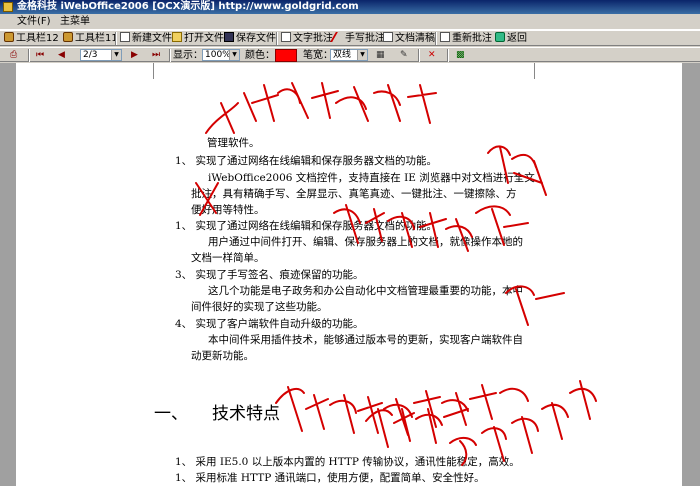  I want to click on brush-width-value: 双线, so click(342, 55).